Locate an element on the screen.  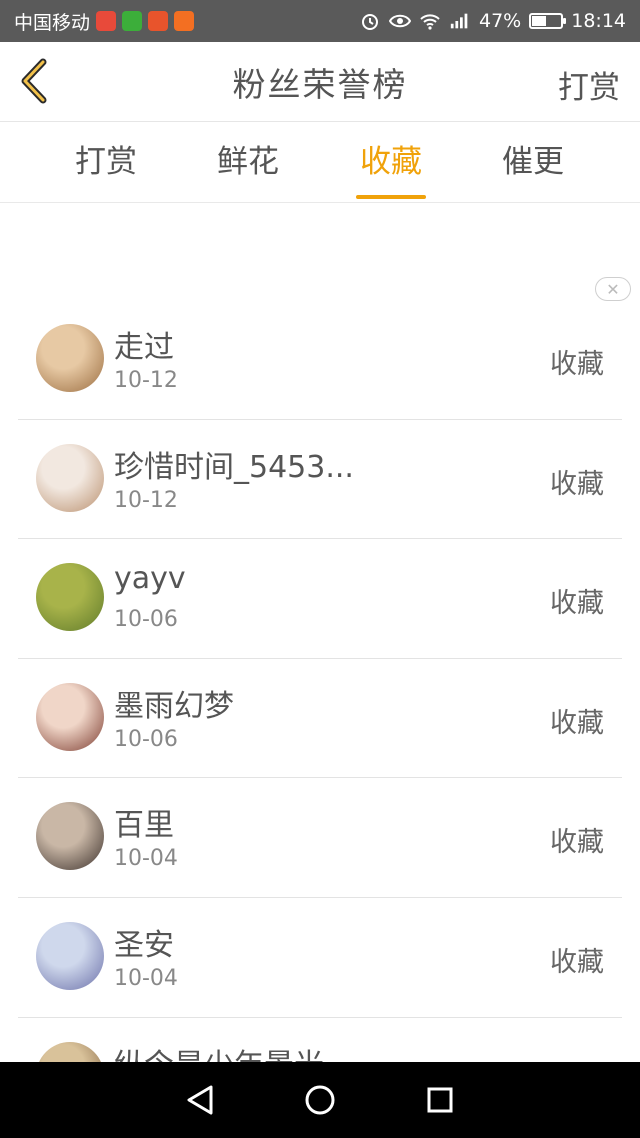
close-button: ✕ is located at coordinates (613, 289).